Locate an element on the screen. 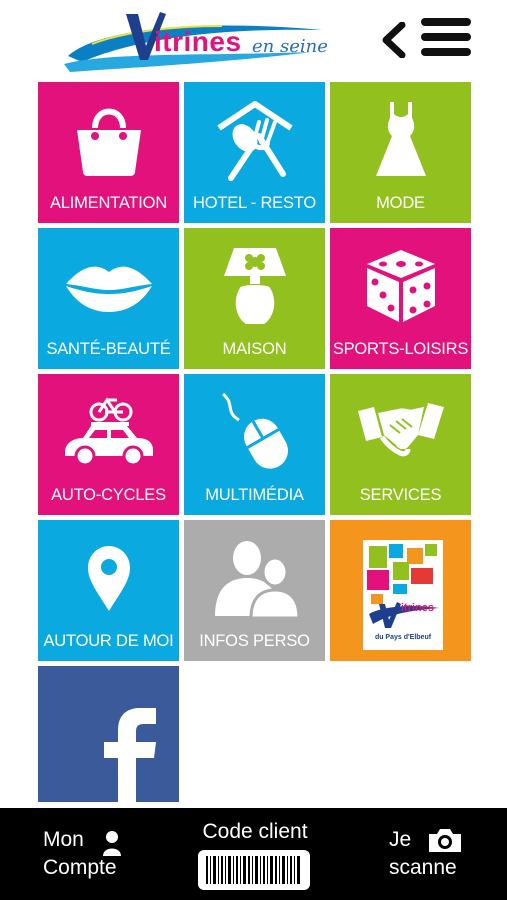 Image resolution: width=507 pixels, height=900 pixels. user-icon is located at coordinates (112, 843).